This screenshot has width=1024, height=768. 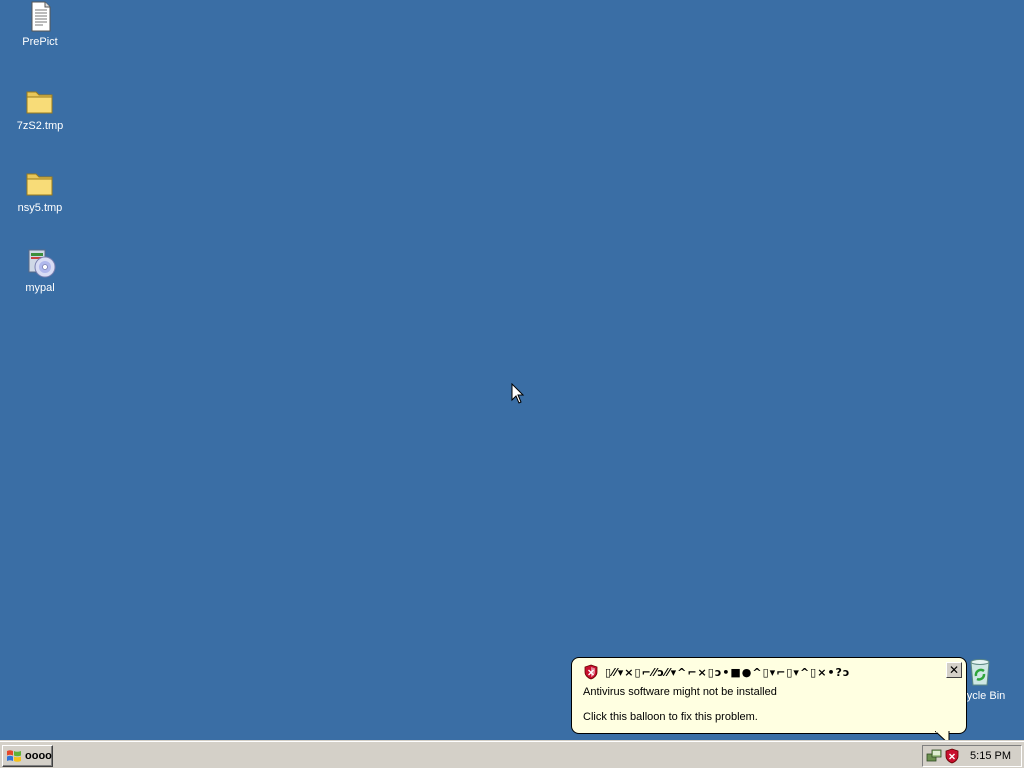 I want to click on desktop-icon-prepict: PrePict, so click(x=40, y=24).